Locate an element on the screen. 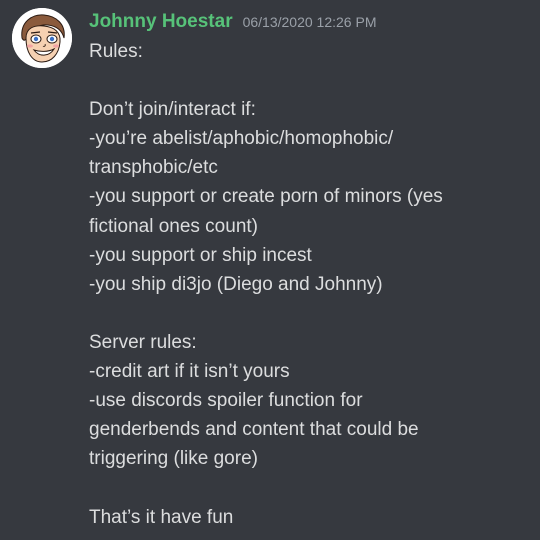  message-line: That’s it have fun is located at coordinates (161, 517).